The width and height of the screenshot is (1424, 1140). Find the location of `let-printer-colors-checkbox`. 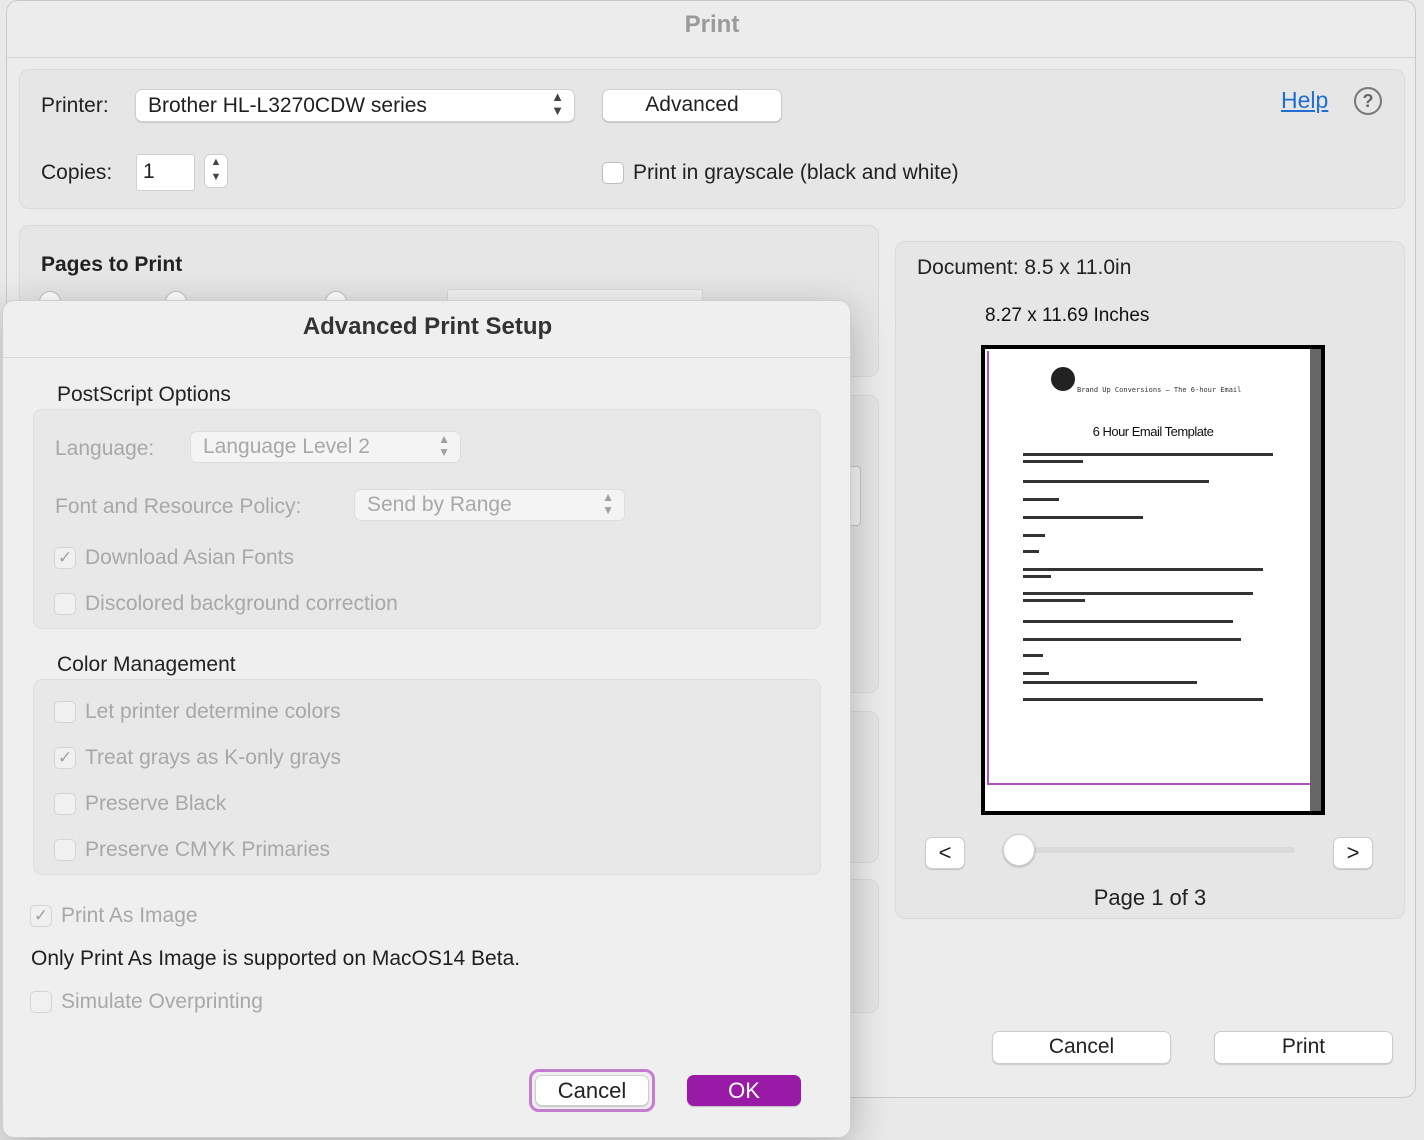

let-printer-colors-checkbox is located at coordinates (65, 712).